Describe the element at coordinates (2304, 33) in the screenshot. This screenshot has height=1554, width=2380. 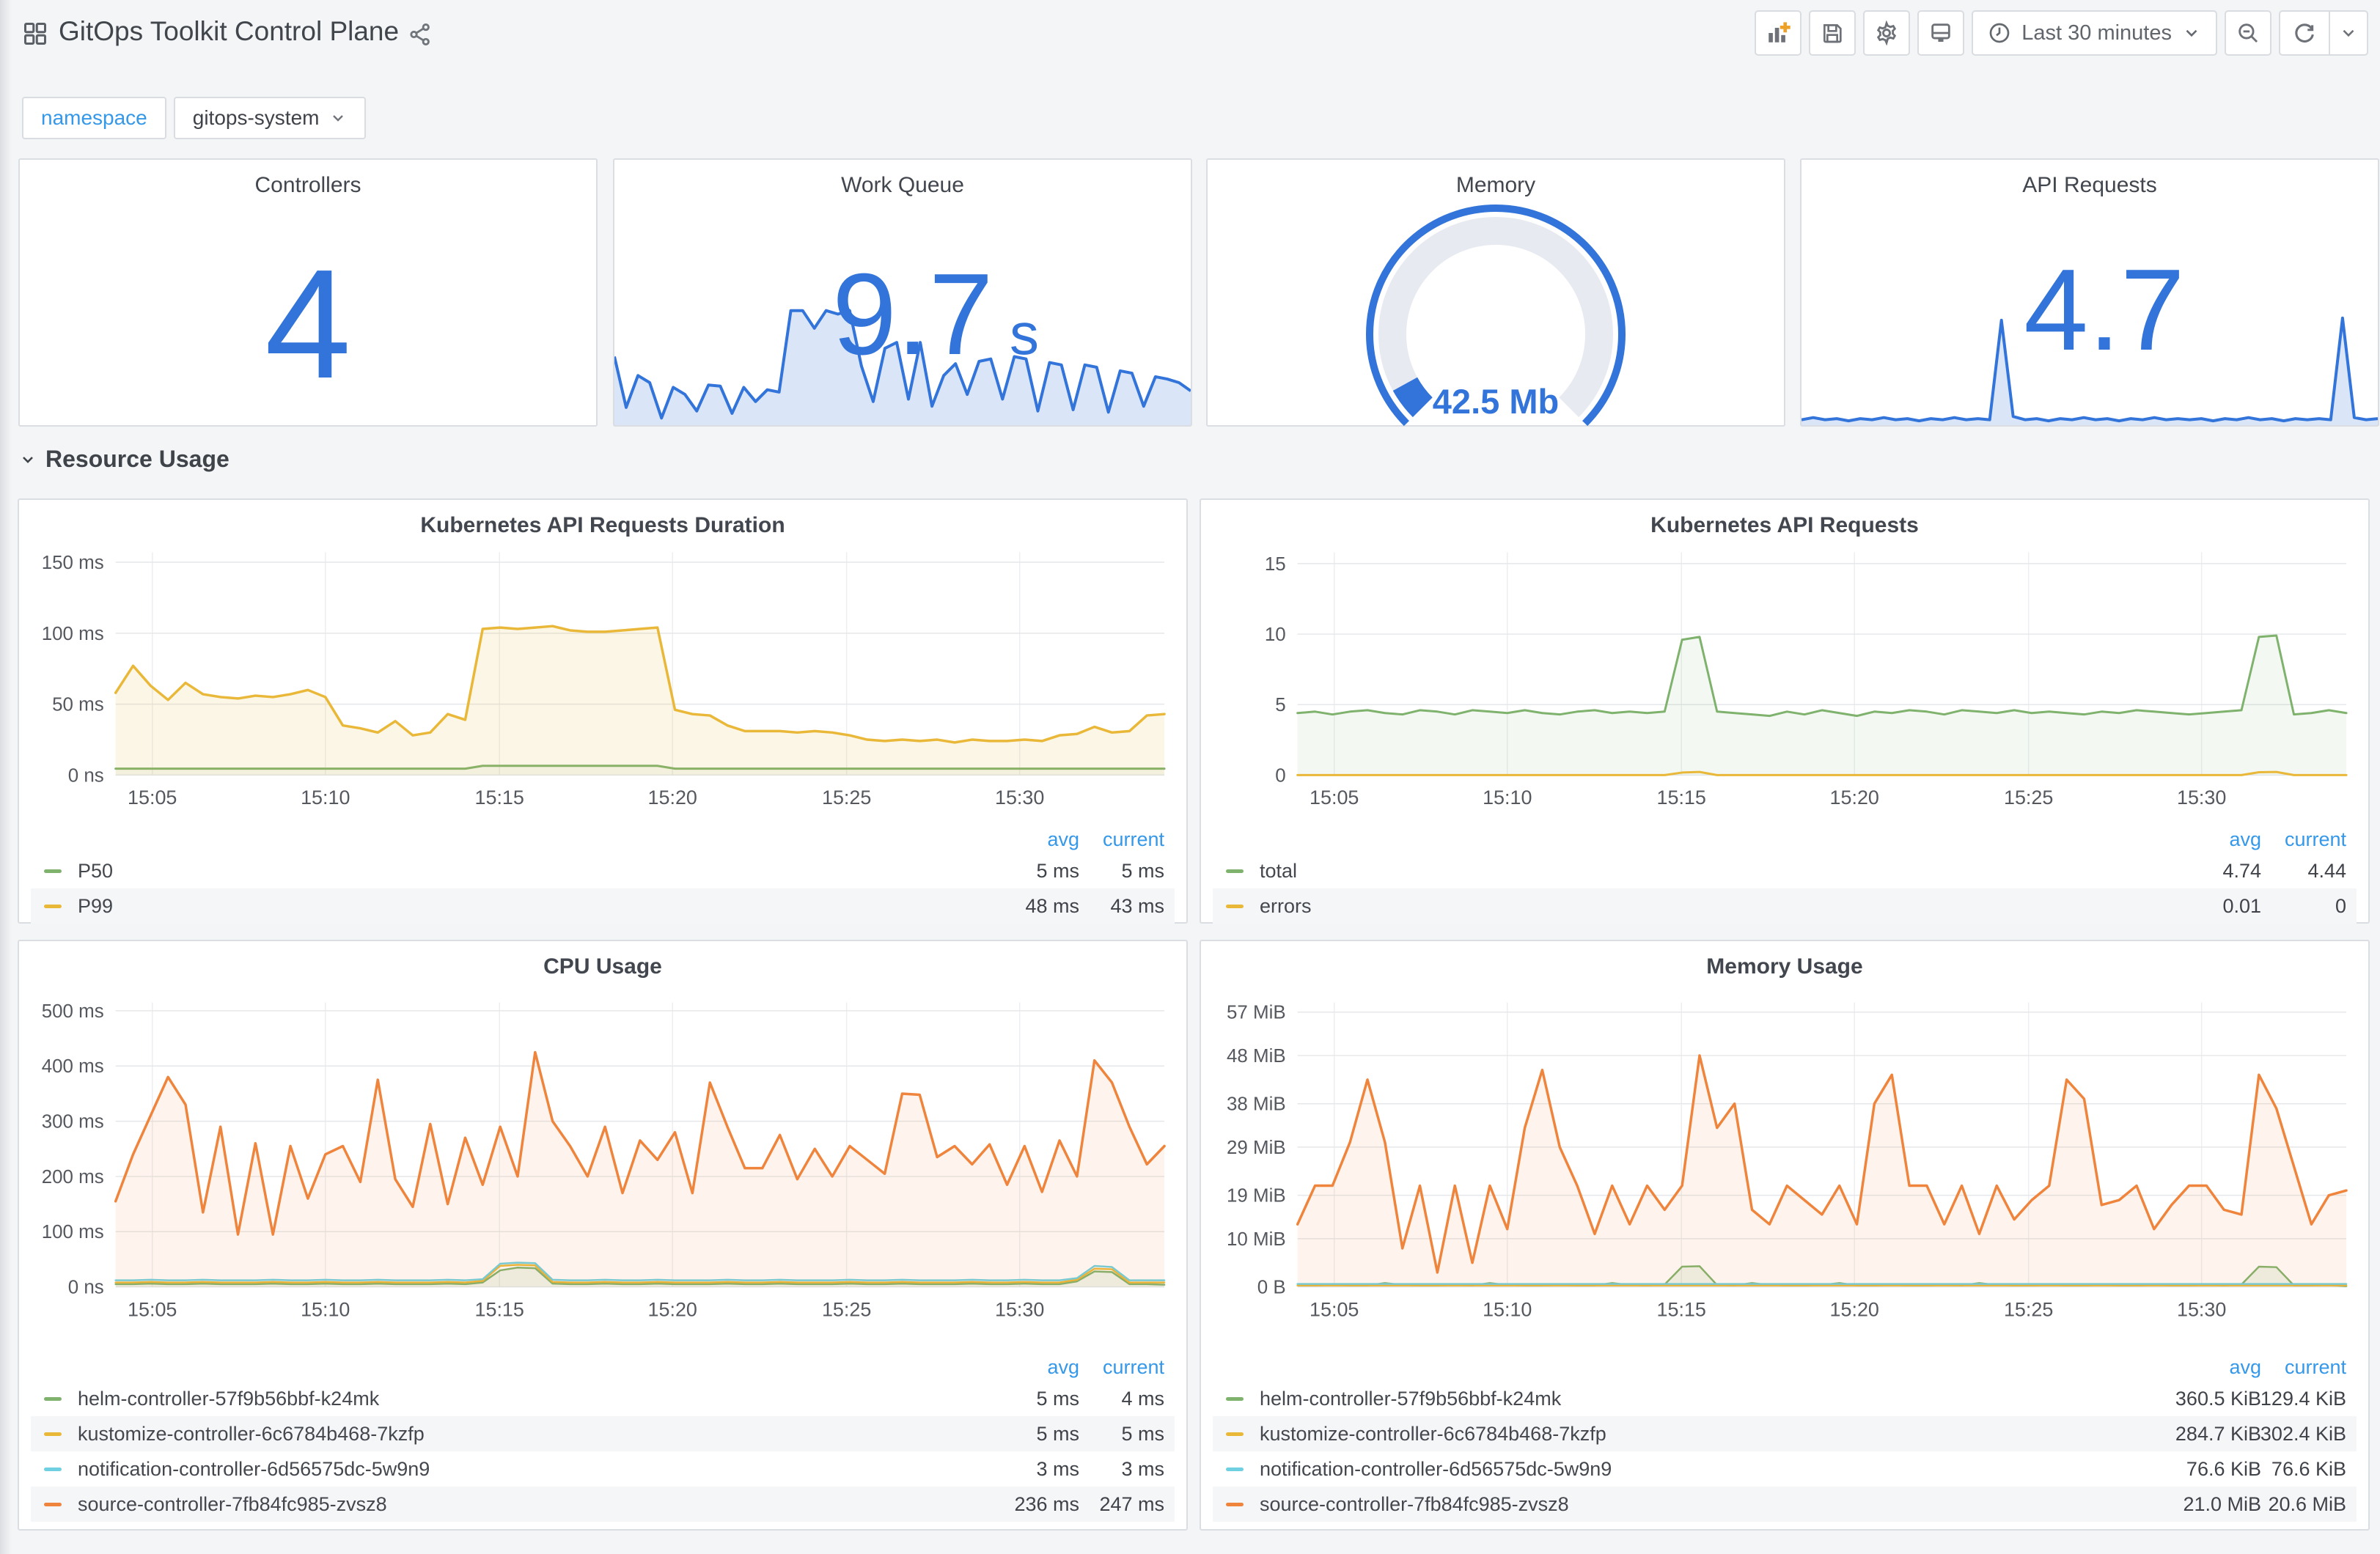
I see `refresh-button` at that location.